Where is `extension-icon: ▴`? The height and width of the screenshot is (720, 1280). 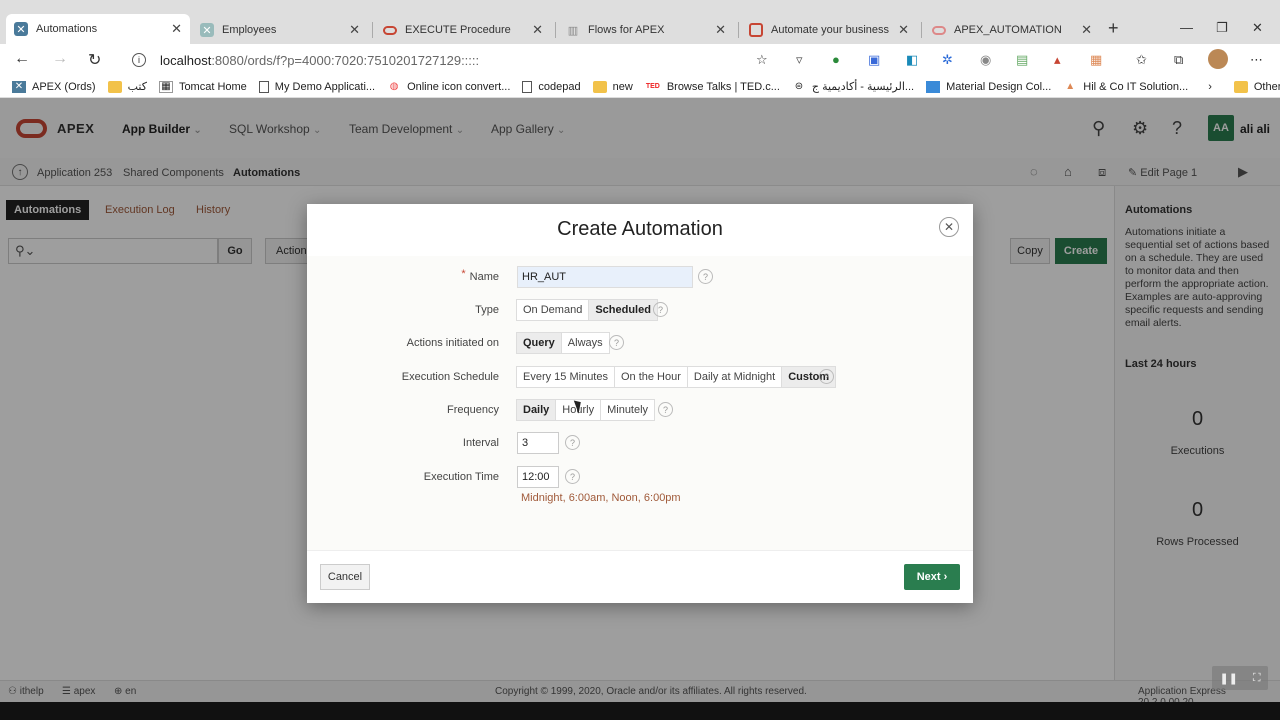 extension-icon: ▴ is located at coordinates (1057, 60).